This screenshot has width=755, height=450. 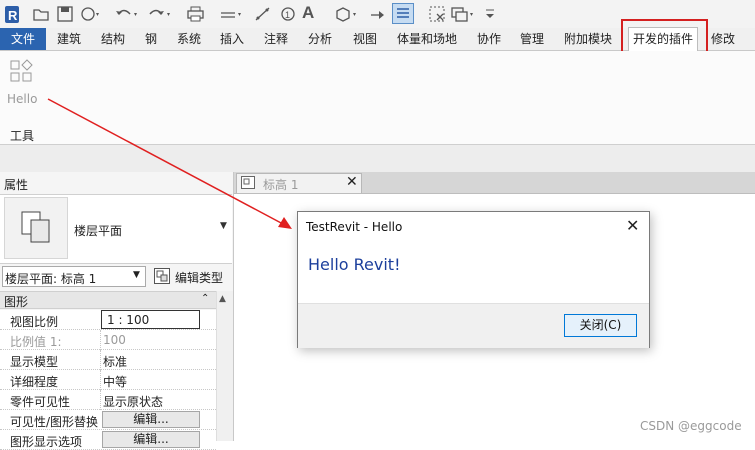 What do you see at coordinates (224, 366) in the screenshot?
I see `properties-scrollbar` at bounding box center [224, 366].